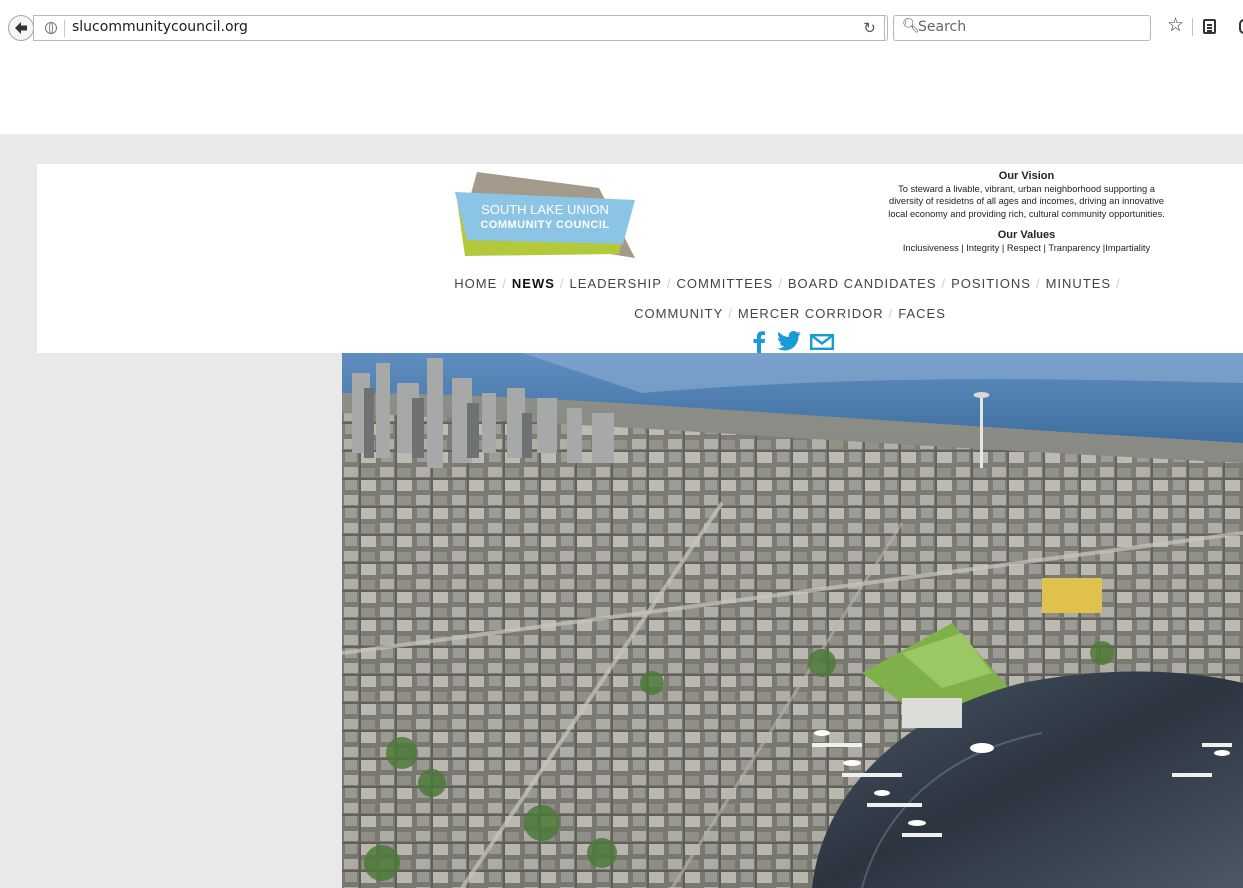  What do you see at coordinates (1026, 176) in the screenshot?
I see `vision-title: Our Vision` at bounding box center [1026, 176].